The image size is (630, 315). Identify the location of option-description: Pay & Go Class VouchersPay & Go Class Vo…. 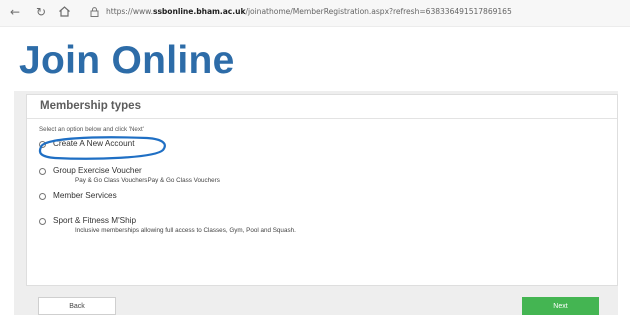
(147, 180).